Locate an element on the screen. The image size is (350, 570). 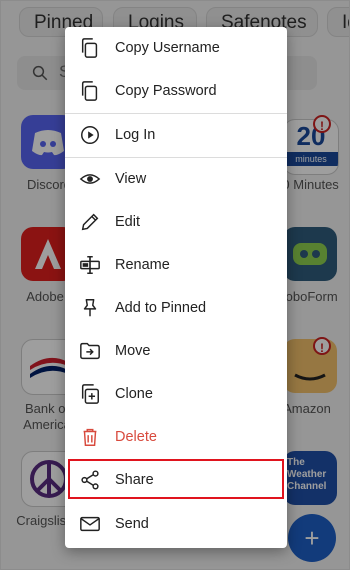
menu-item-add-to-pinned: Add to Pinned is located at coordinates (176, 308).